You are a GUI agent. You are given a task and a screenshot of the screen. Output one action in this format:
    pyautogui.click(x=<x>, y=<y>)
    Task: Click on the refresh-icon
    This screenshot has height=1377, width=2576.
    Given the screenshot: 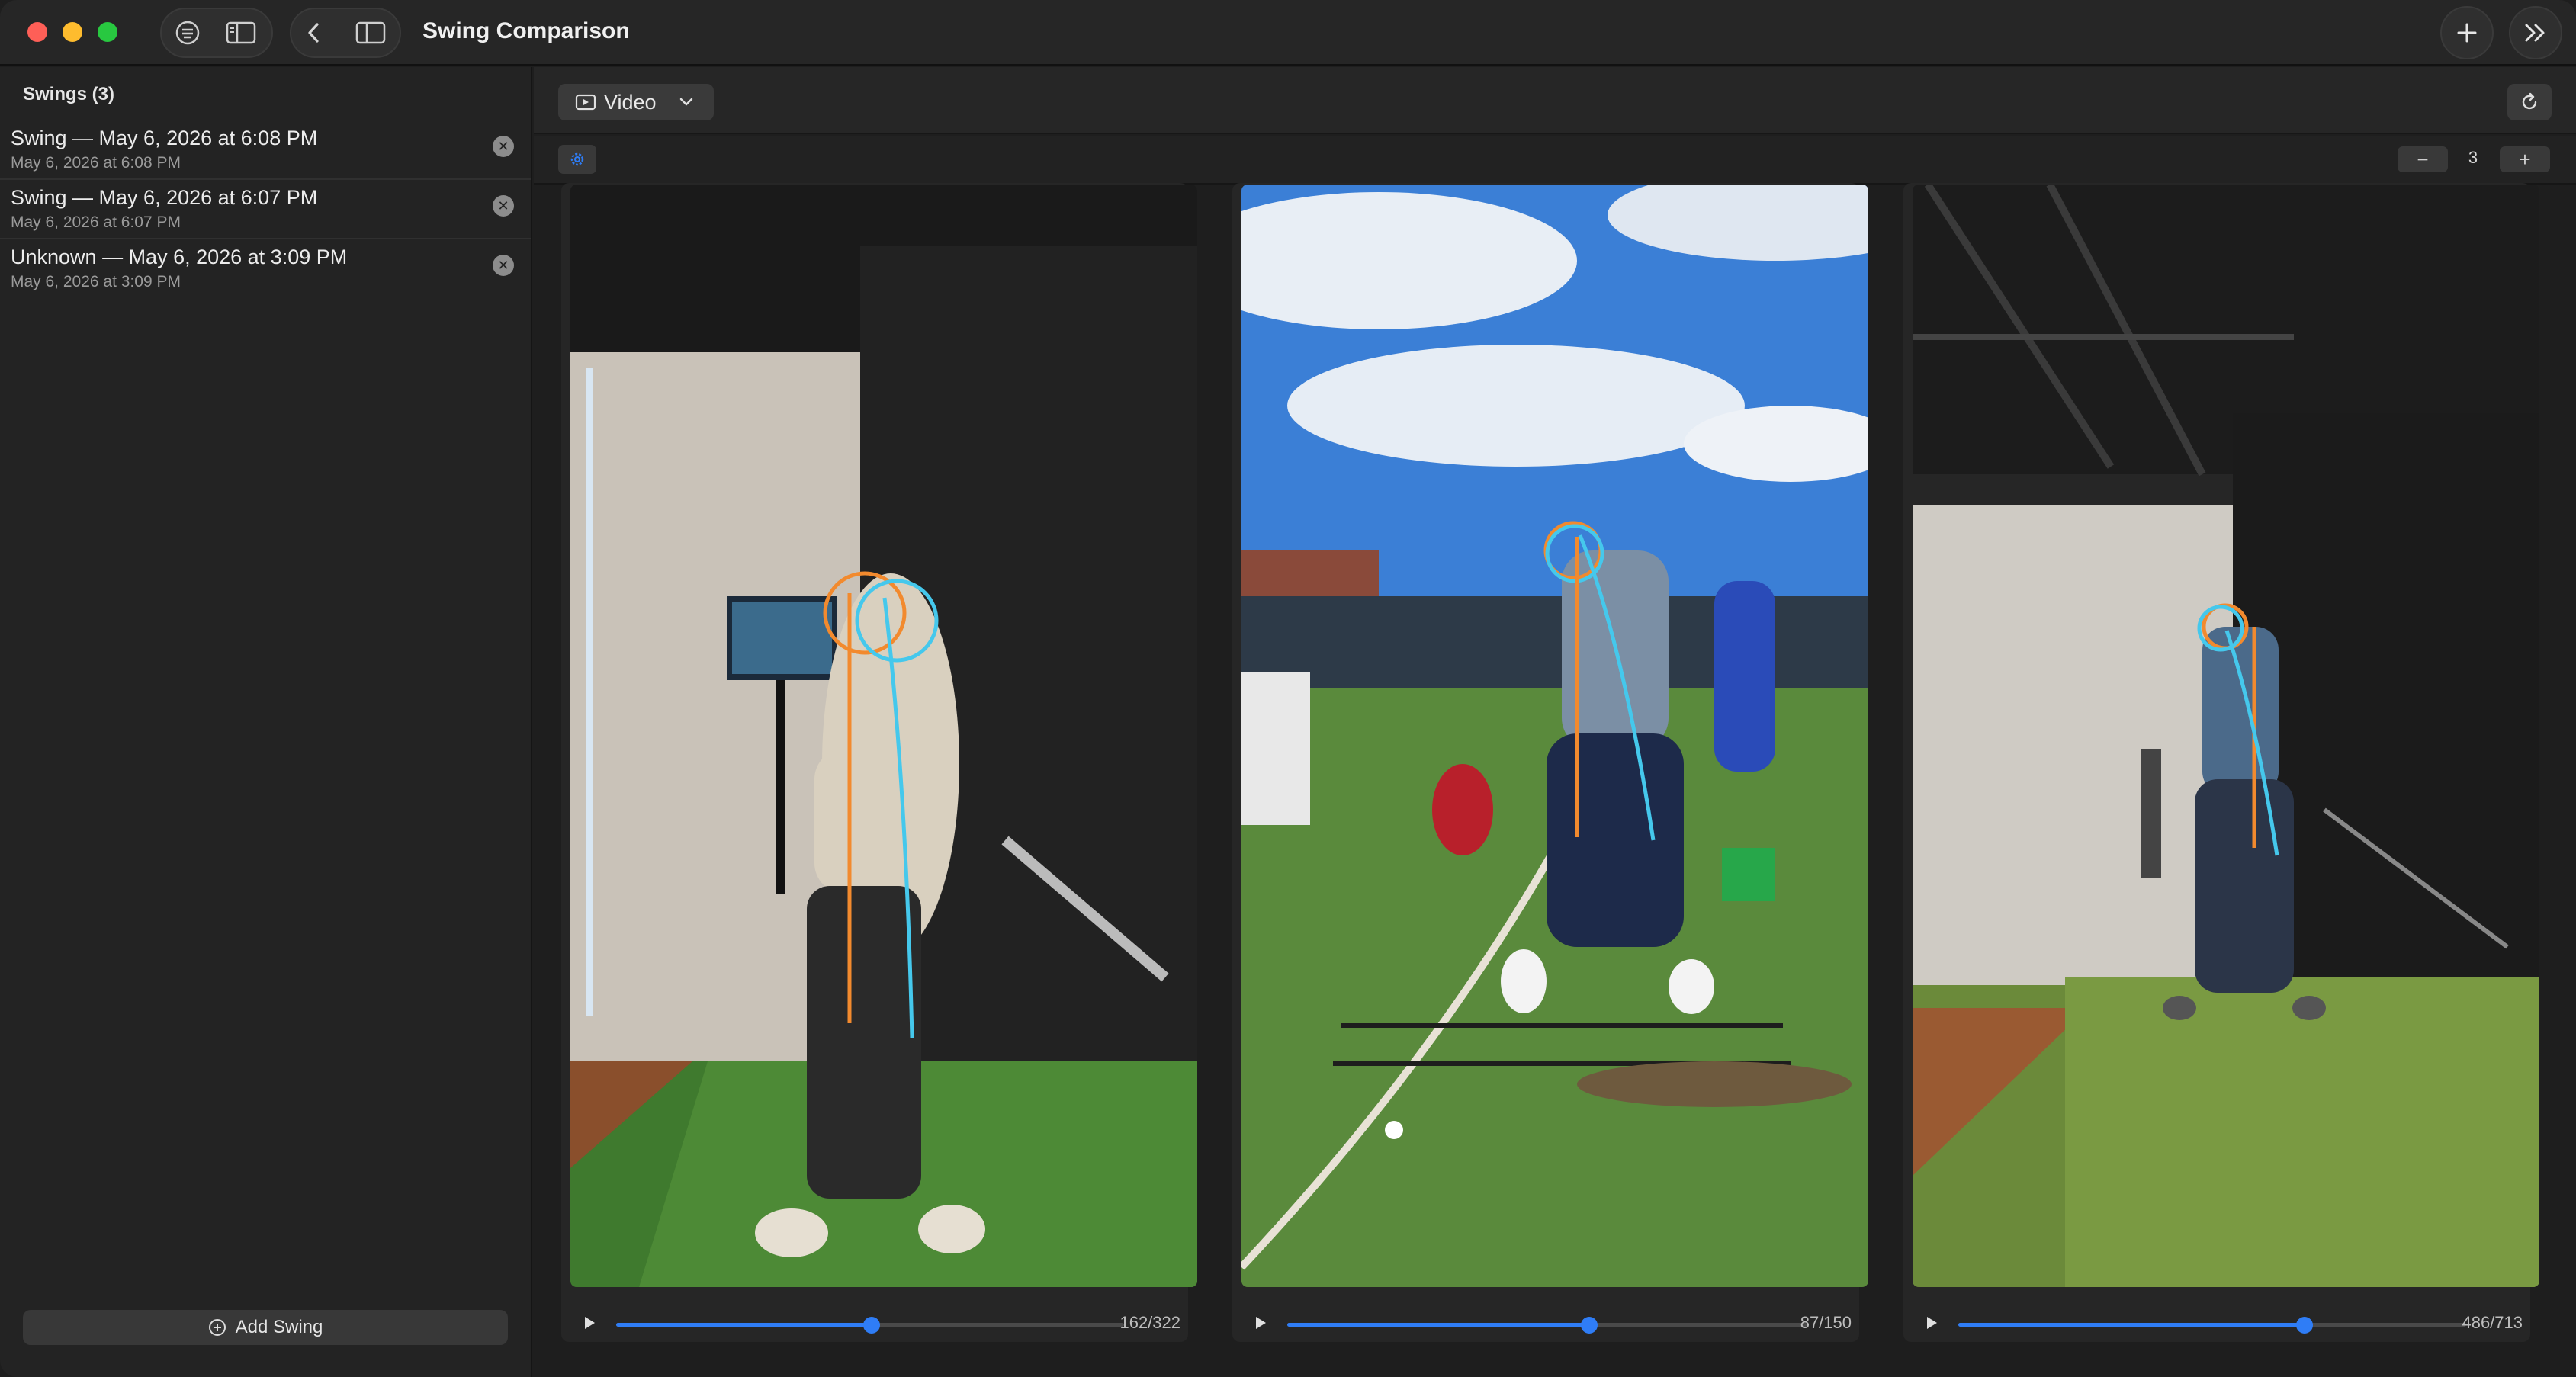 What is the action you would take?
    pyautogui.click(x=2529, y=101)
    